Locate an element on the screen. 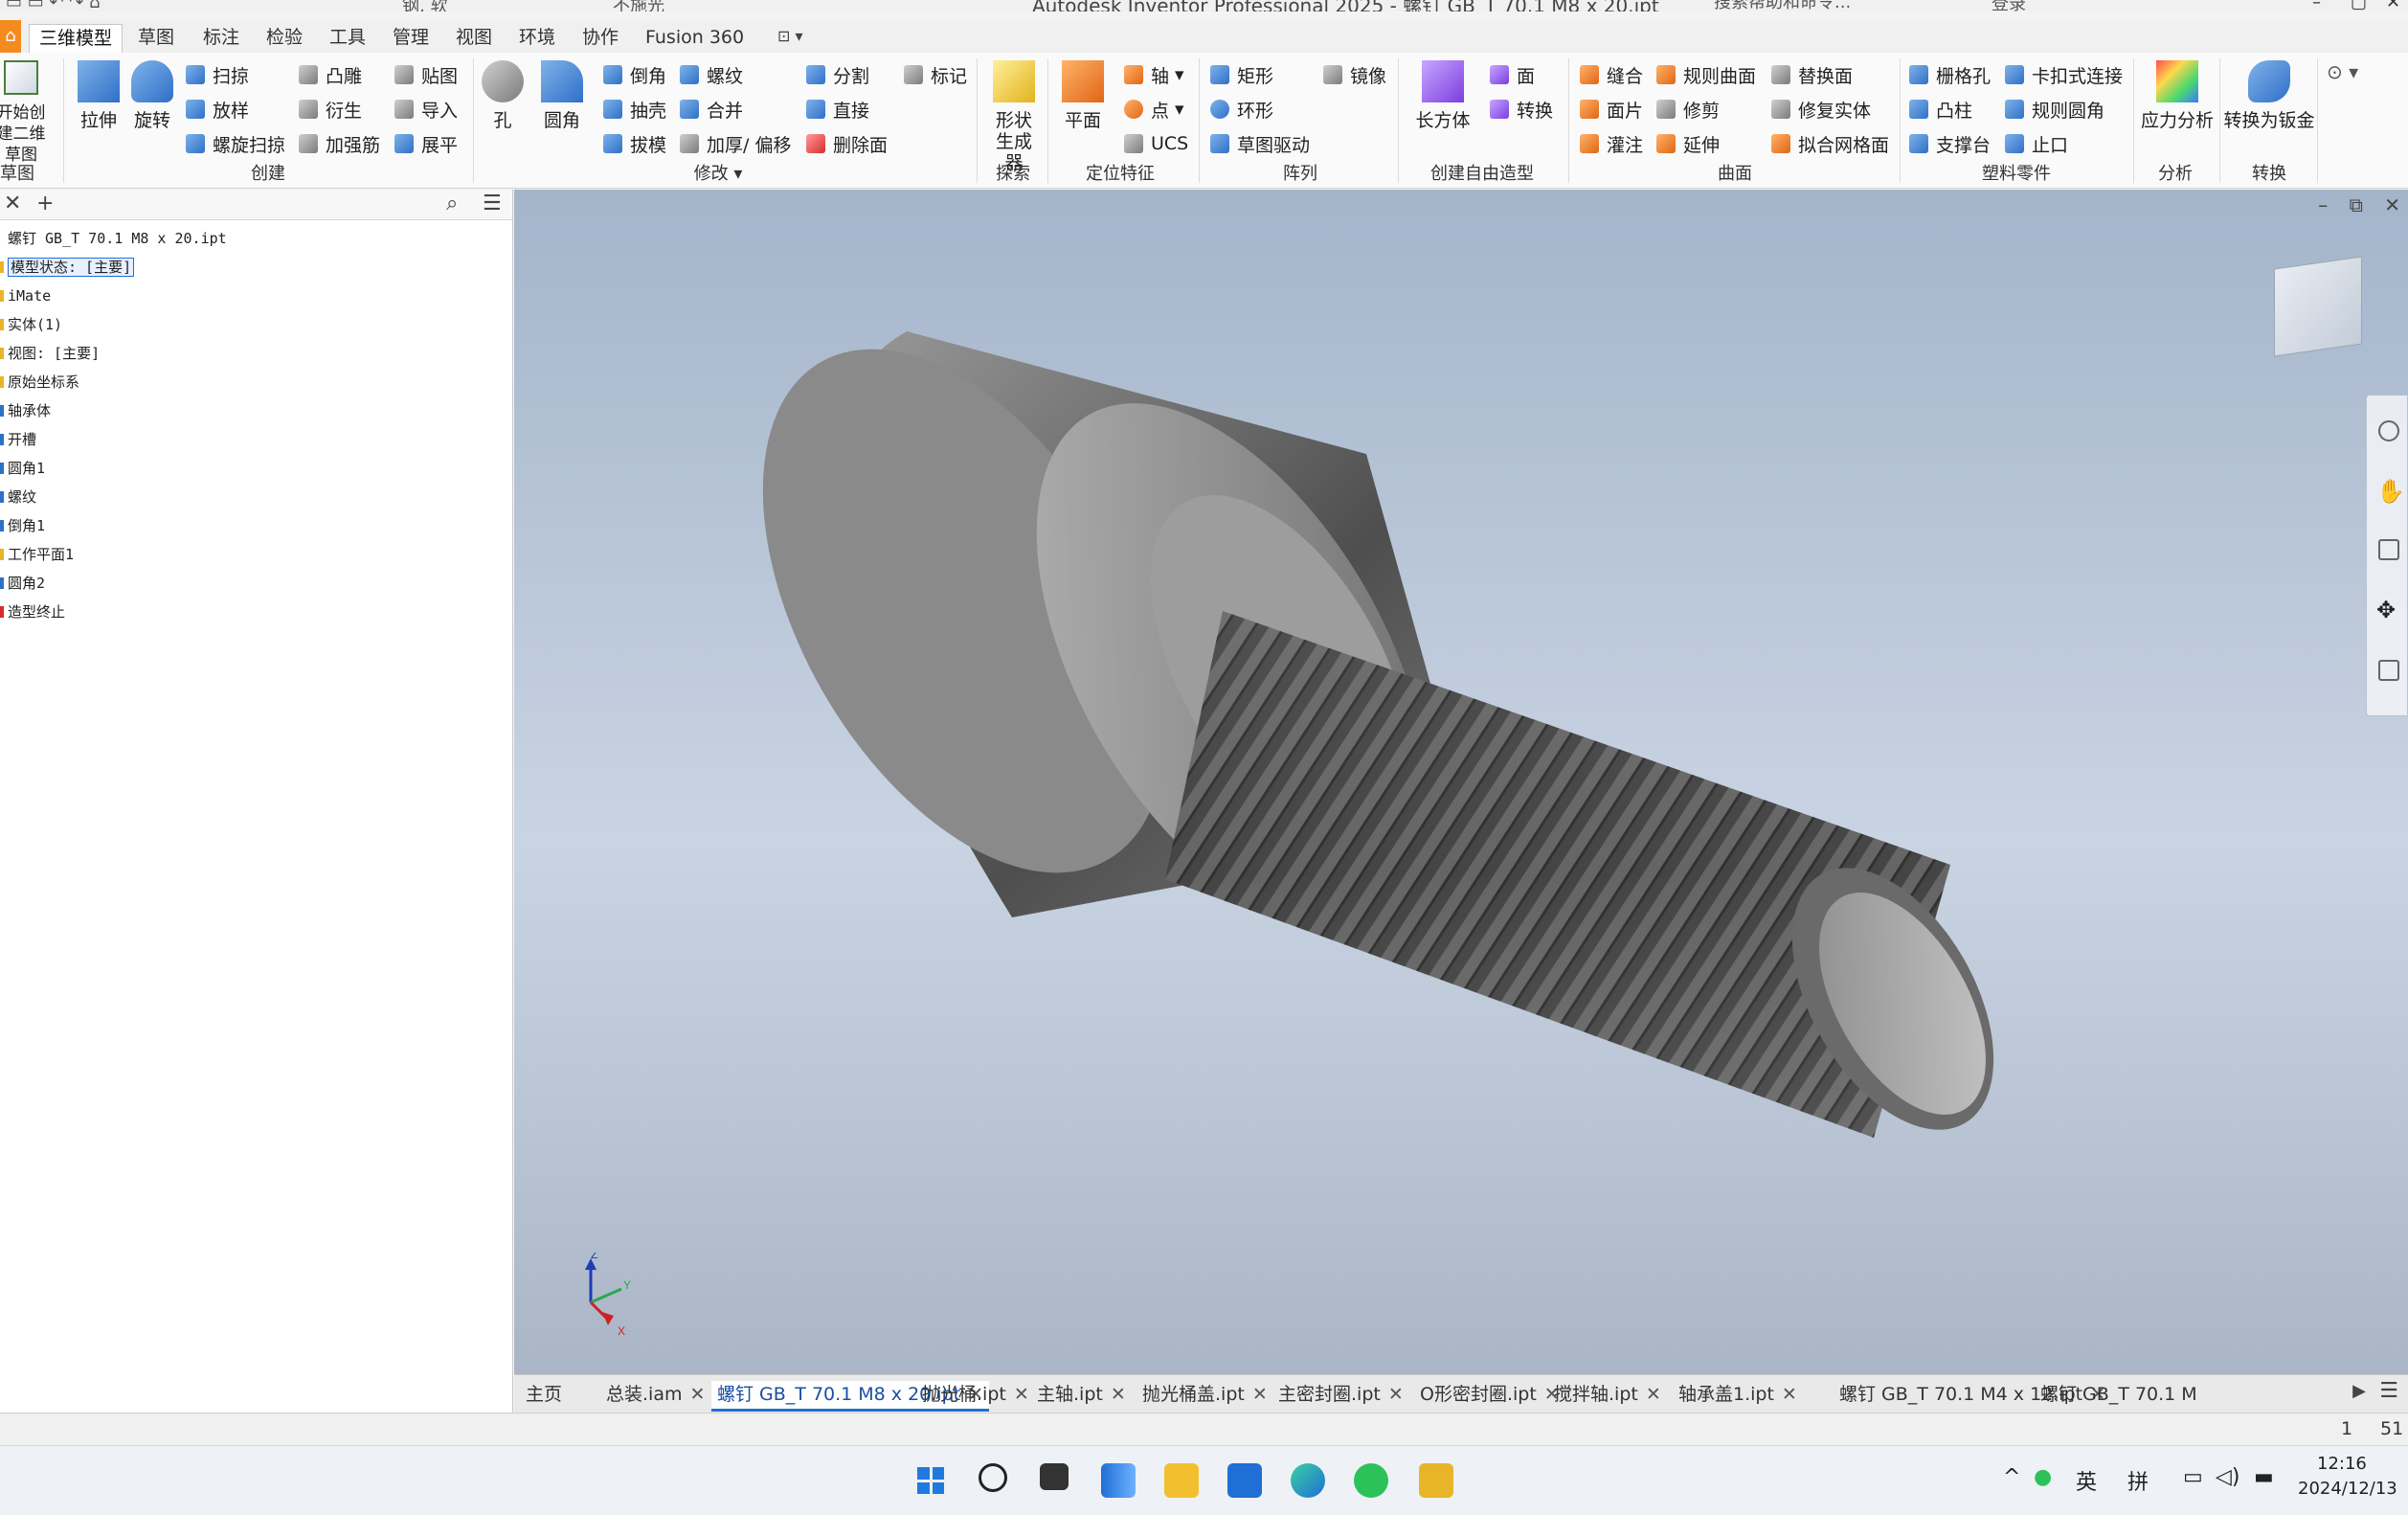 The image size is (2408, 1515). delete-face-button: 删除面 is located at coordinates (847, 143).